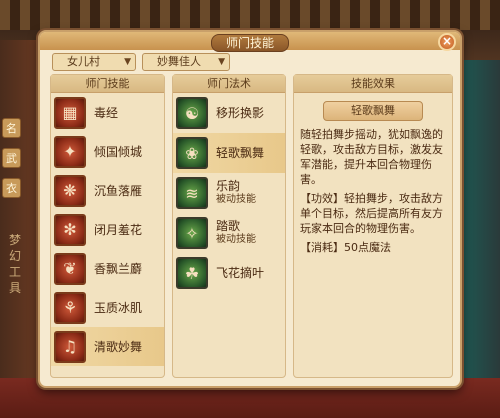  Describe the element at coordinates (70, 307) in the screenshot. I see `jade-icon: ⚘` at that location.